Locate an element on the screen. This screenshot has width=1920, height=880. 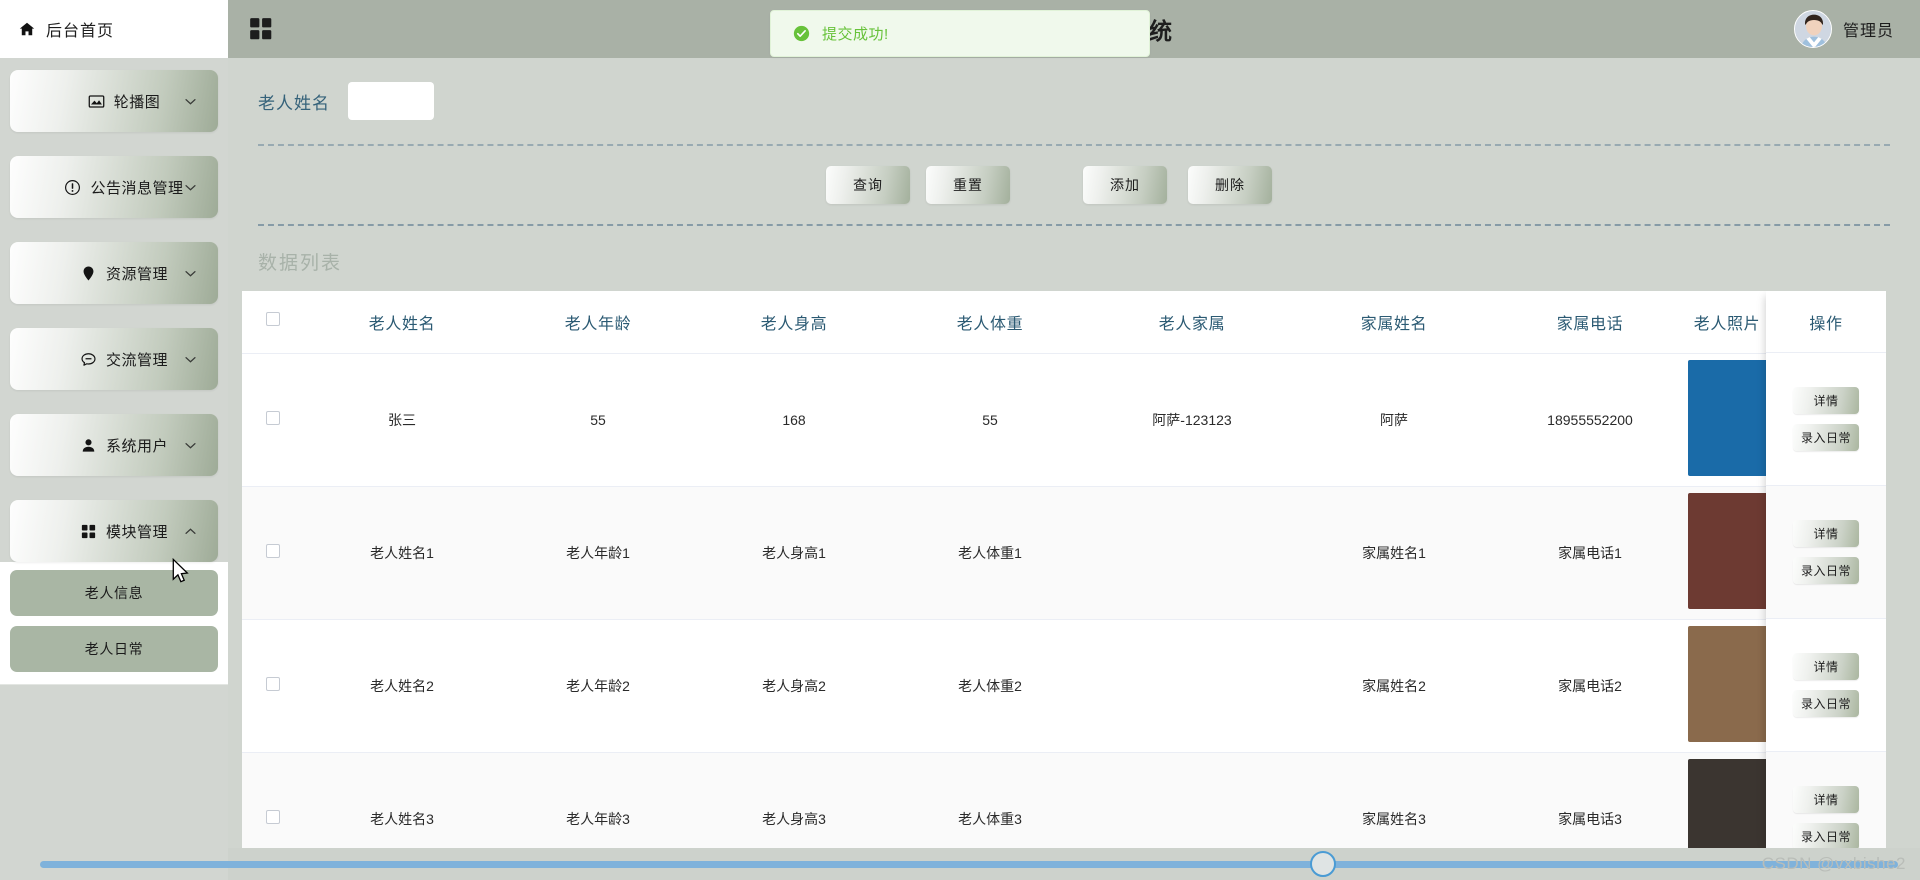
sidebar-item-xitongyonghu: 系统用户 is located at coordinates (114, 445).